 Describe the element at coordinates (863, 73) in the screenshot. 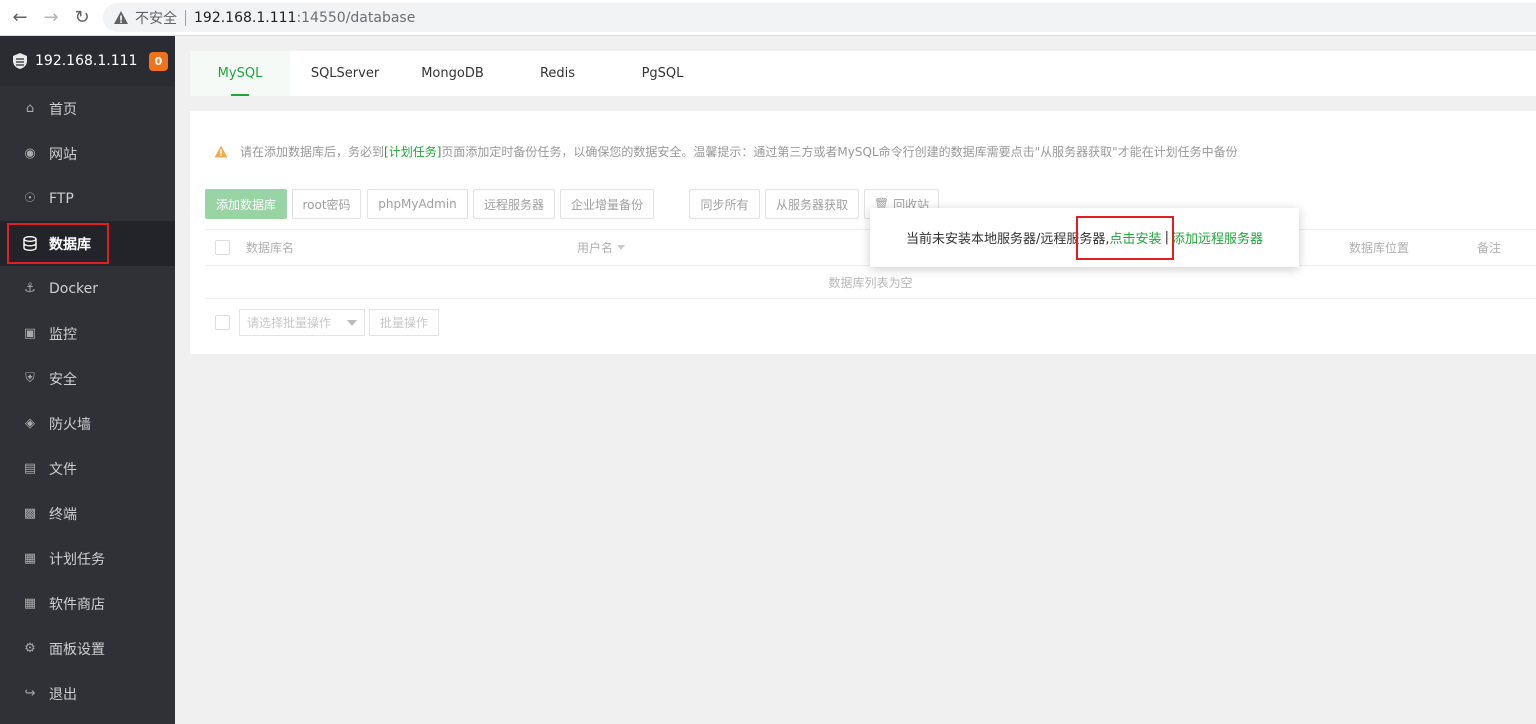

I see `db-type-tabs: MySQL SQLServer MongoDB Redis PgSQL` at that location.